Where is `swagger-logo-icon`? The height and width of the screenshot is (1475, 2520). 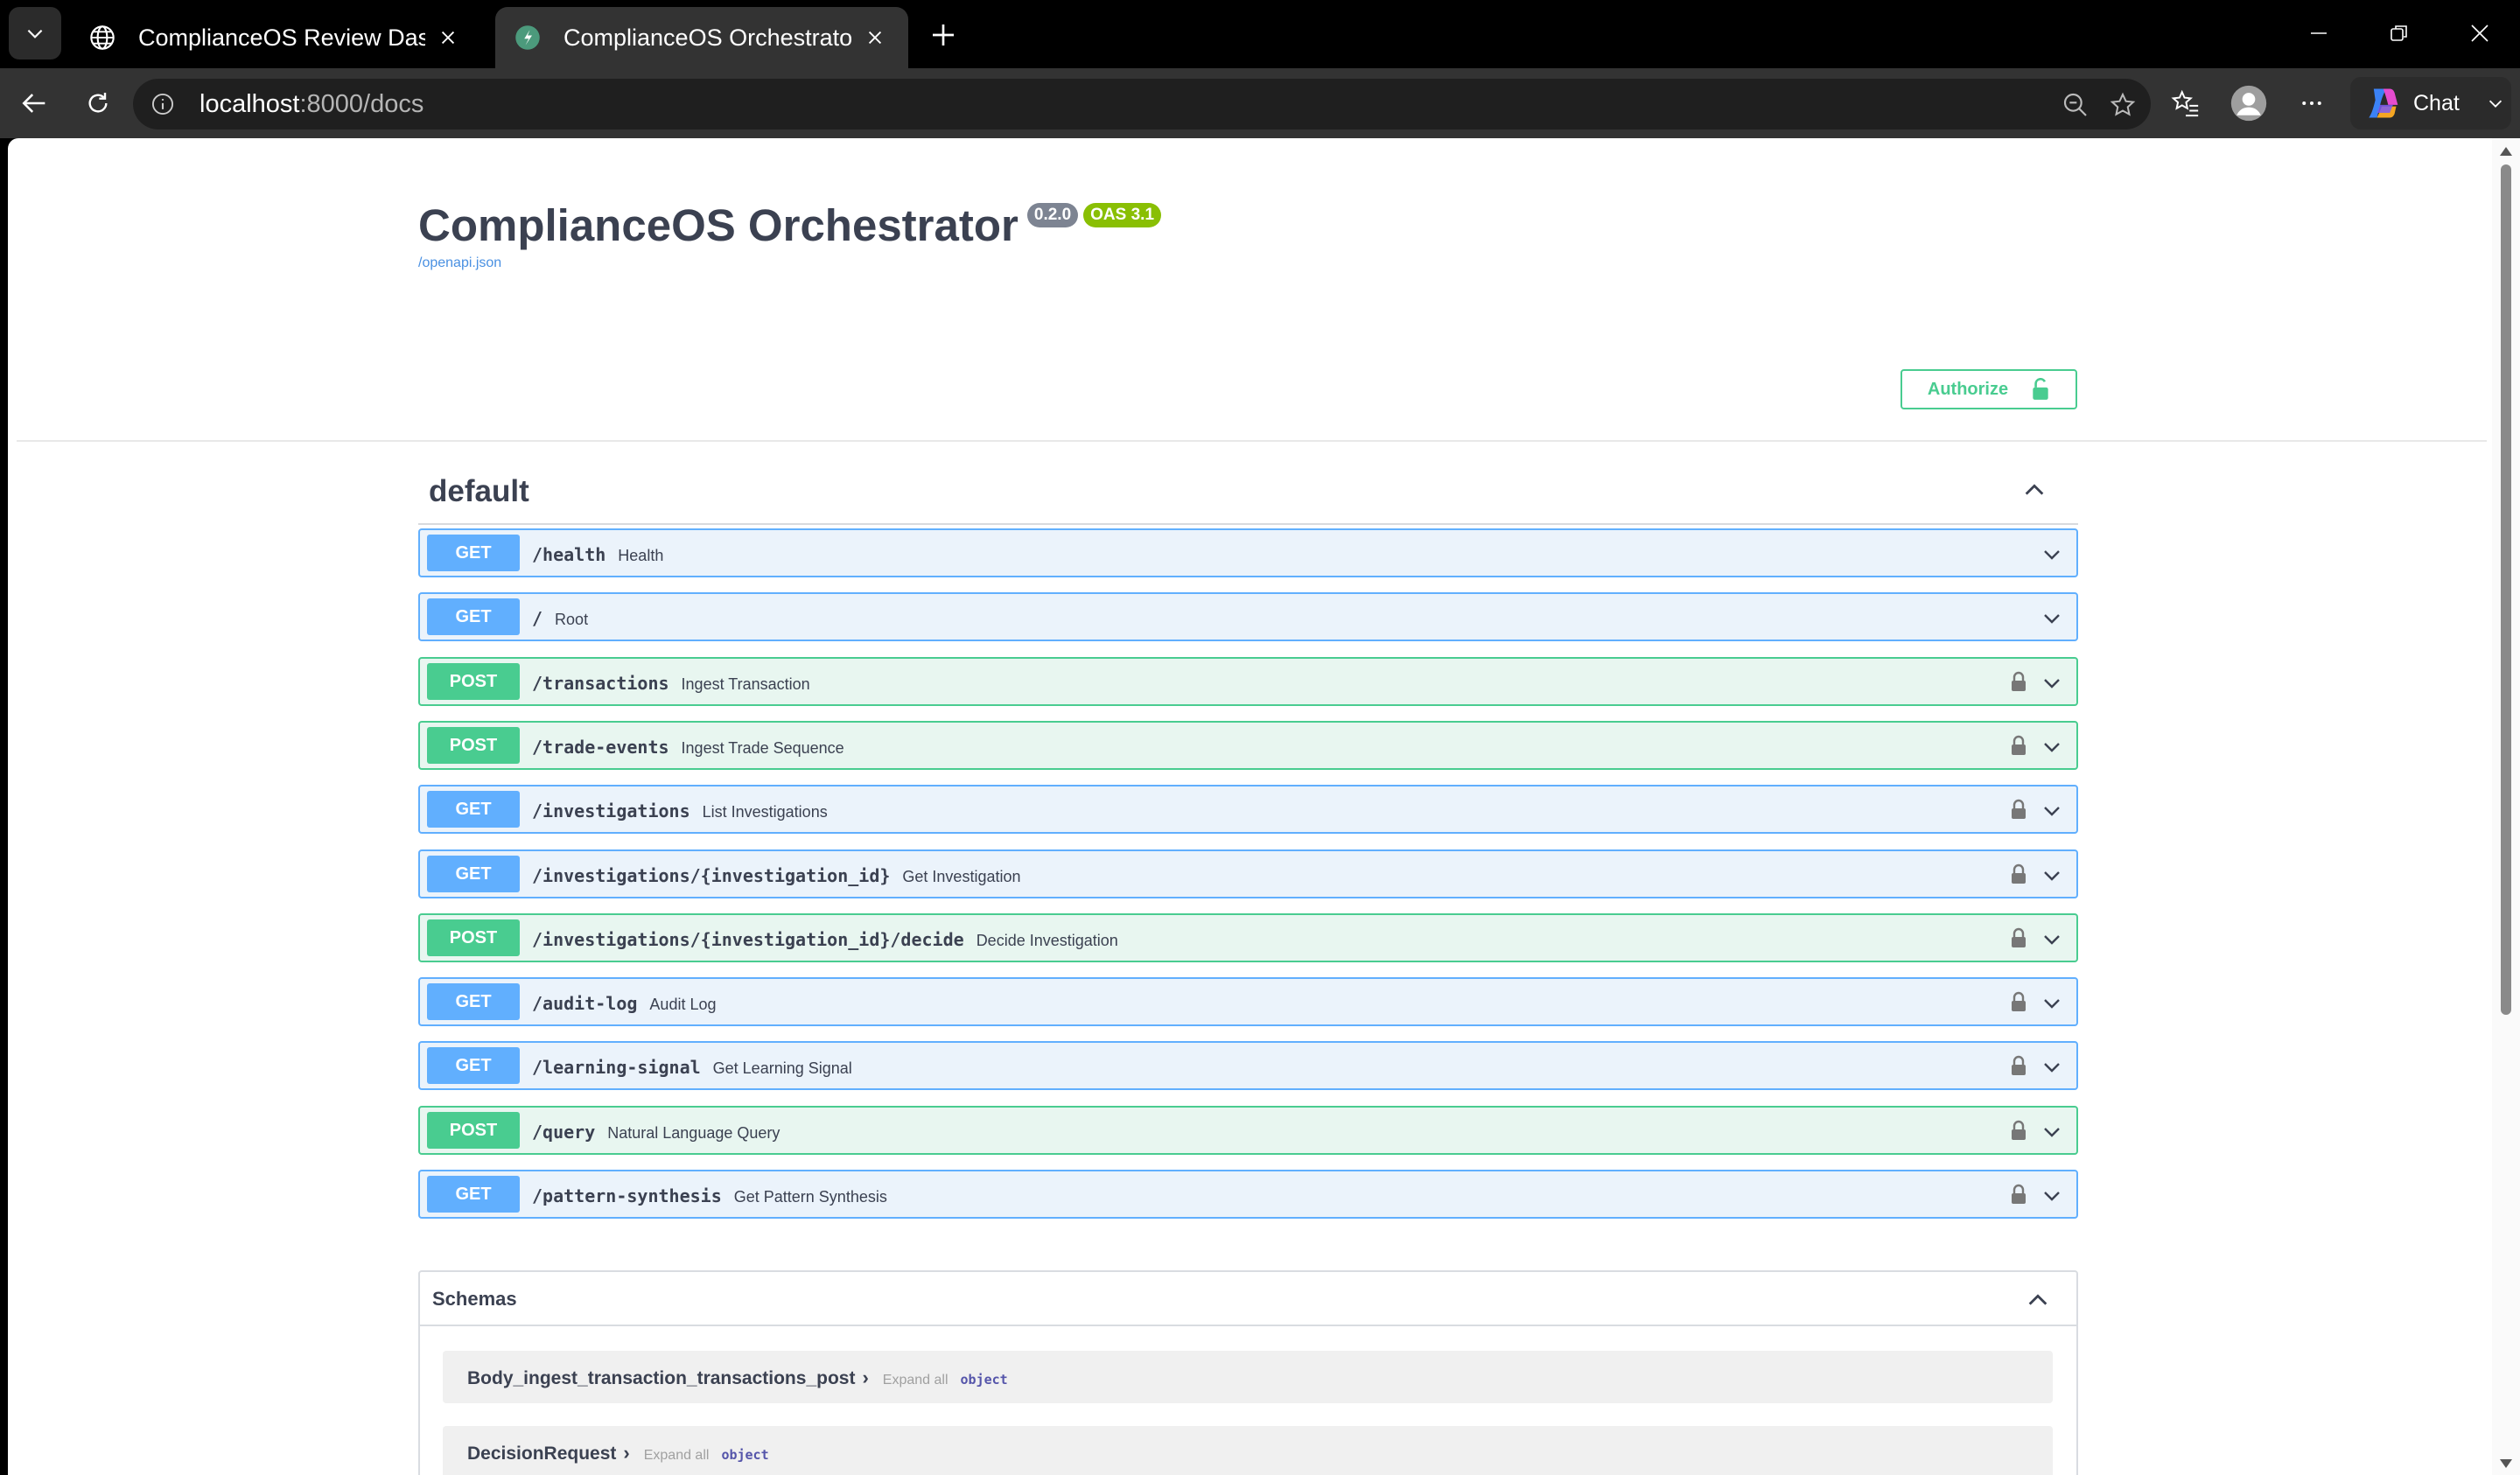 swagger-logo-icon is located at coordinates (527, 37).